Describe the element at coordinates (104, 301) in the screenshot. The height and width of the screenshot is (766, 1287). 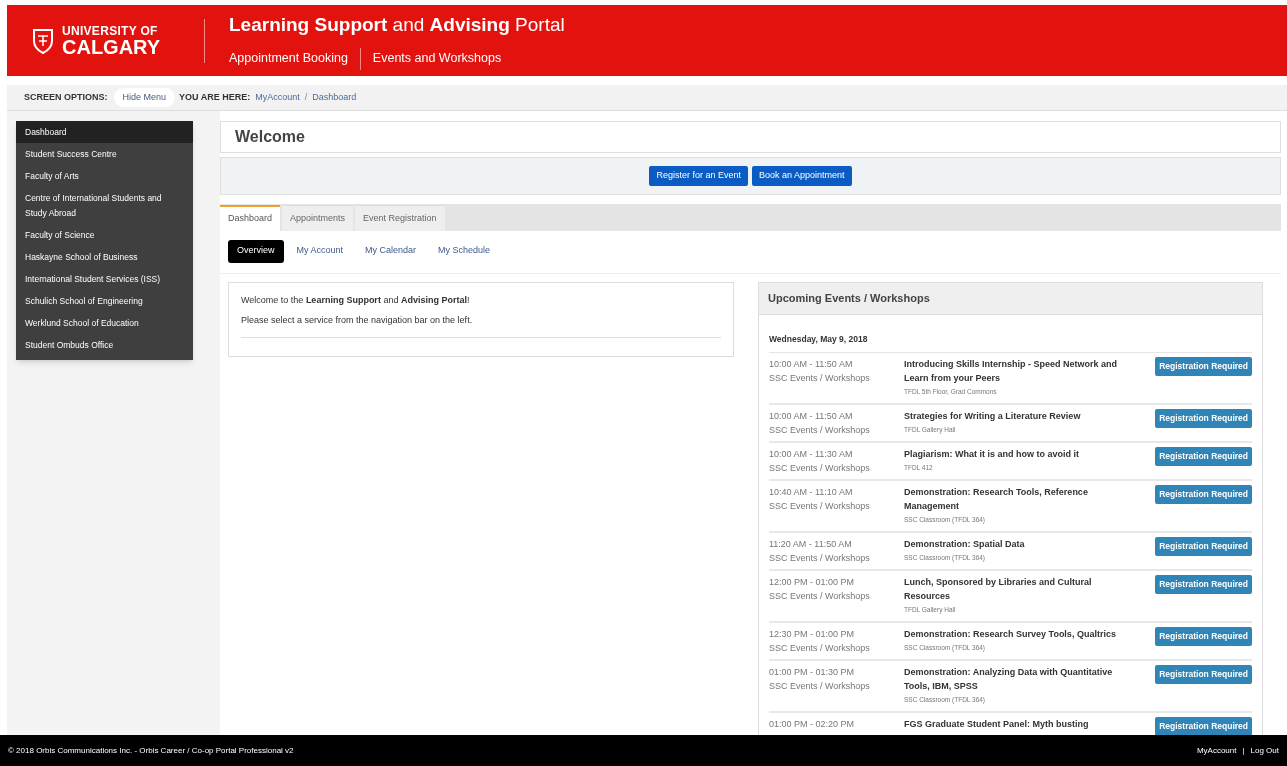
I see `sidebar-item: Schulich School of Engineering` at that location.